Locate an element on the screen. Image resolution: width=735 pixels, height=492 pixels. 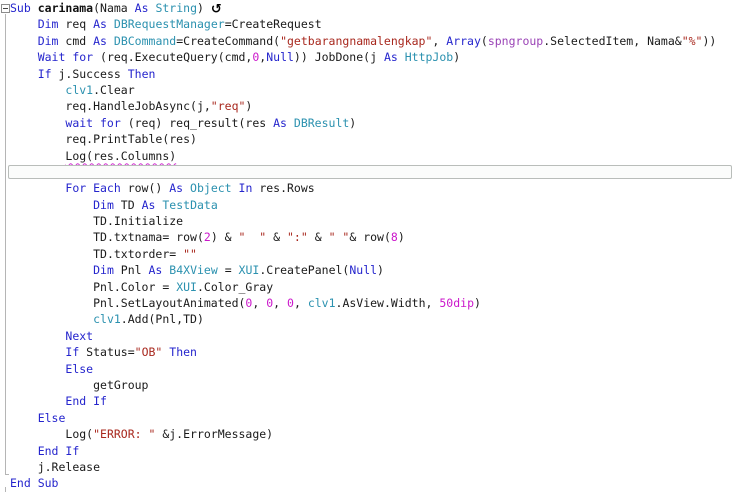
resumable-sub-icon: ↺ is located at coordinates (216, 9).